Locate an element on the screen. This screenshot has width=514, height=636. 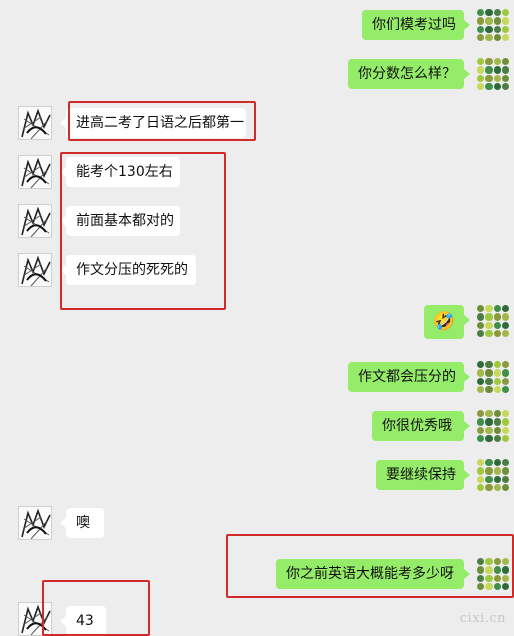
message-text: 噢 is located at coordinates (83, 523).